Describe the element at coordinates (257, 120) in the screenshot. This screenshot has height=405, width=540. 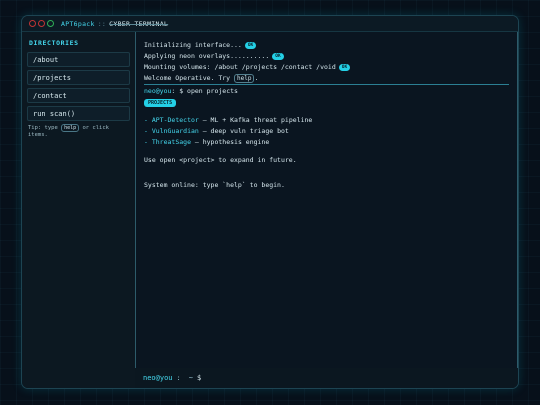
I see `project-desc: — ML + Kafka threat pipeline` at that location.